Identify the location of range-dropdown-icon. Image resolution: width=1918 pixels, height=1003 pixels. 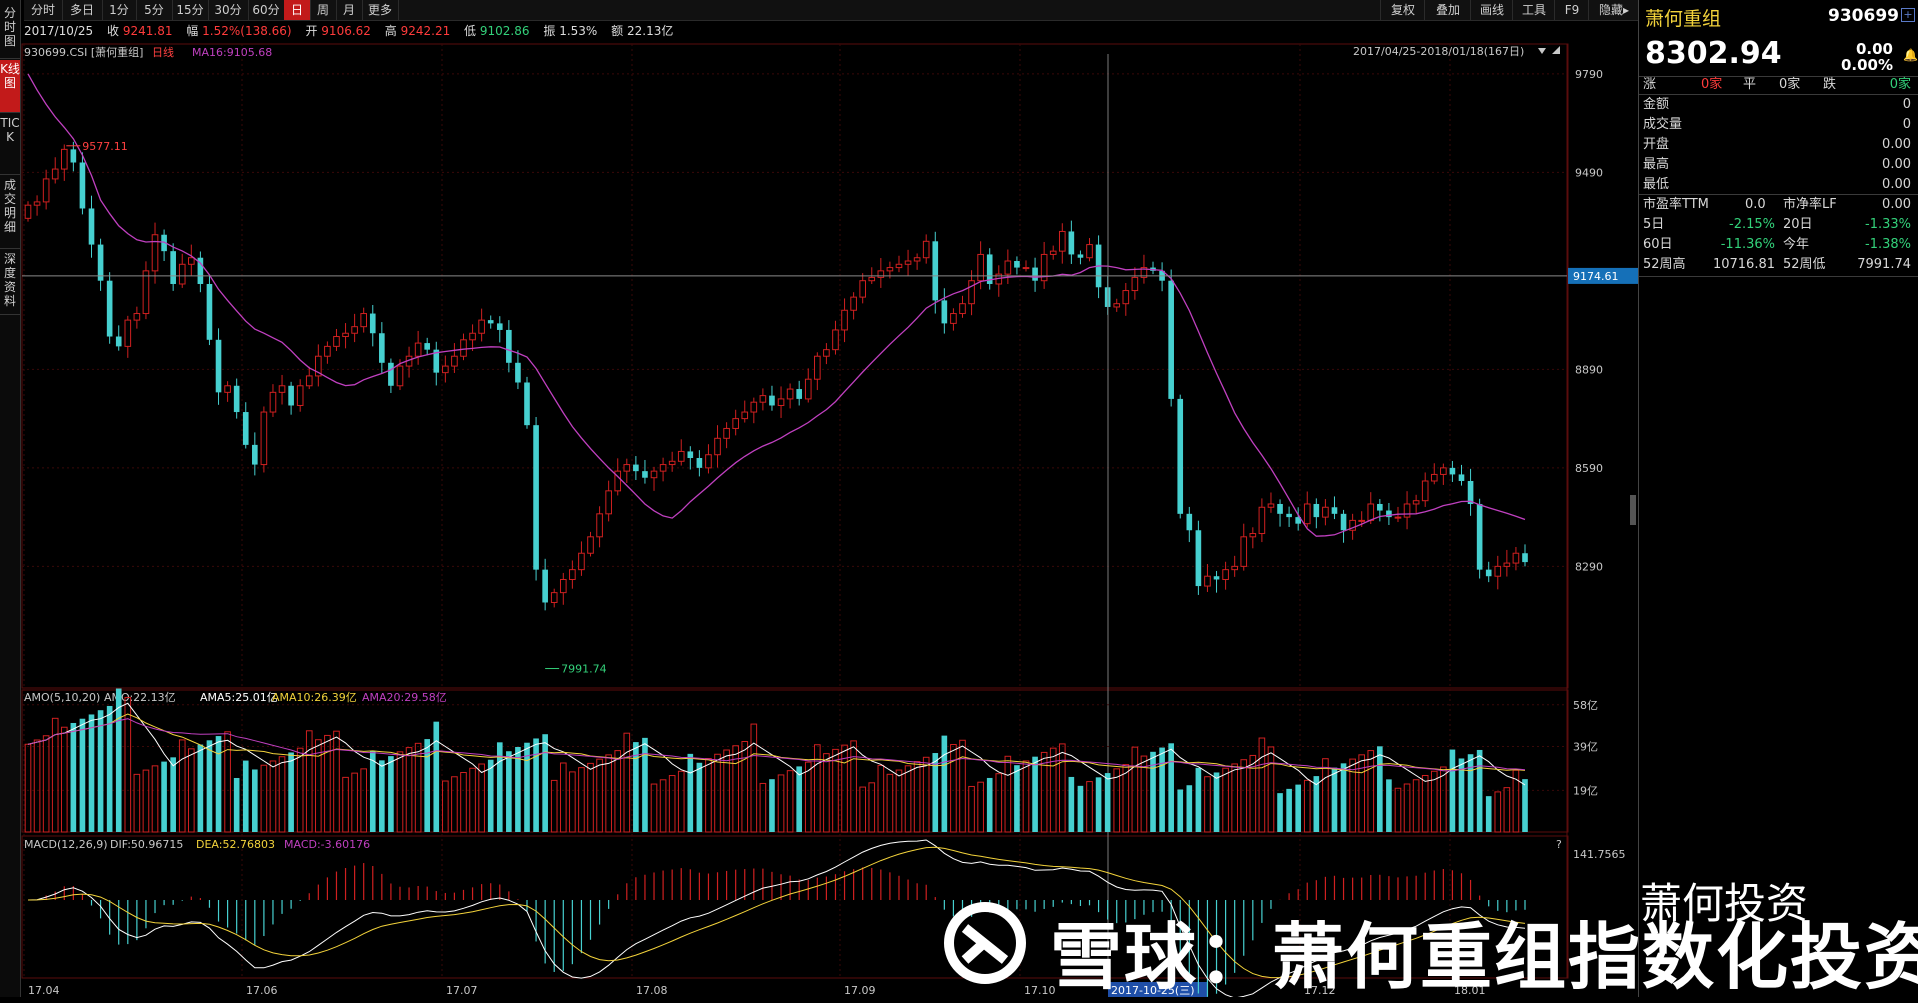
(1542, 51).